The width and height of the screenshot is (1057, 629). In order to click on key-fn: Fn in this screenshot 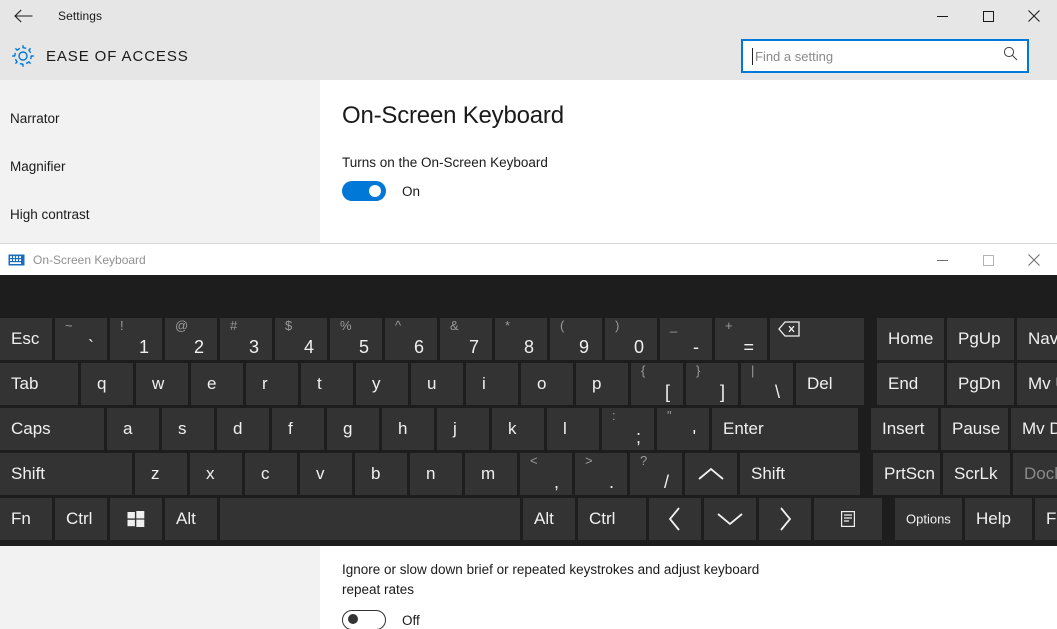, I will do `click(26, 519)`.